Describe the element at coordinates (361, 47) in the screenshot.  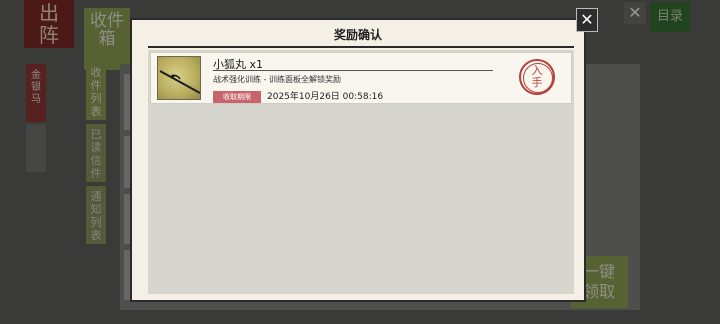
I see `title-divider` at that location.